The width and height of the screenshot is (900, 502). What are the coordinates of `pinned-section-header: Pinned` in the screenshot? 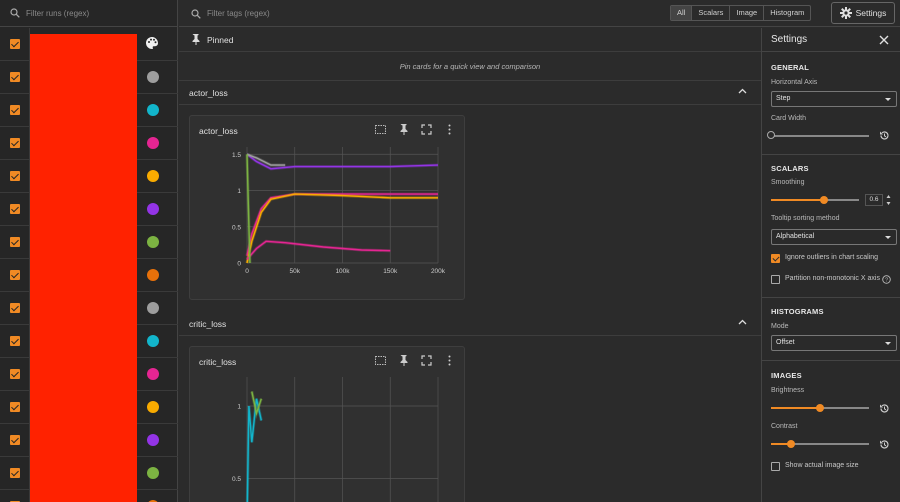 It's located at (470, 40).